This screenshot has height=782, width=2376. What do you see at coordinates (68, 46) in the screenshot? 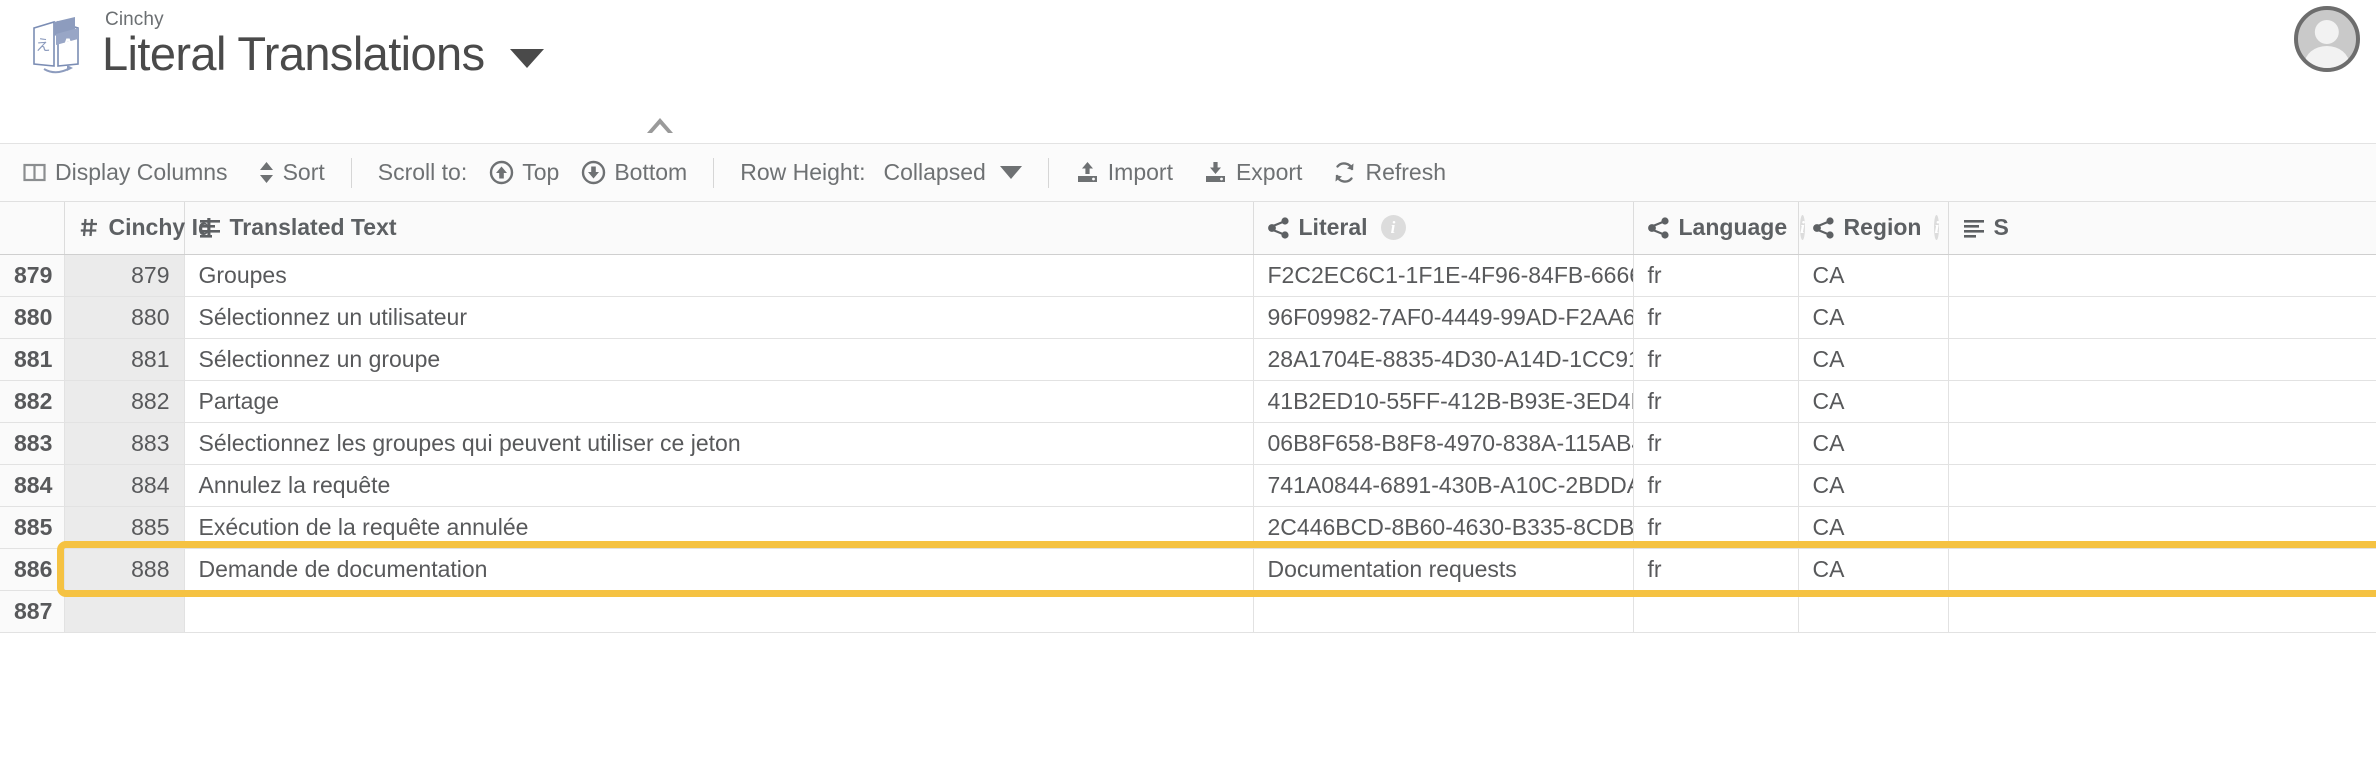
I see `svg-text: A` at bounding box center [68, 46].